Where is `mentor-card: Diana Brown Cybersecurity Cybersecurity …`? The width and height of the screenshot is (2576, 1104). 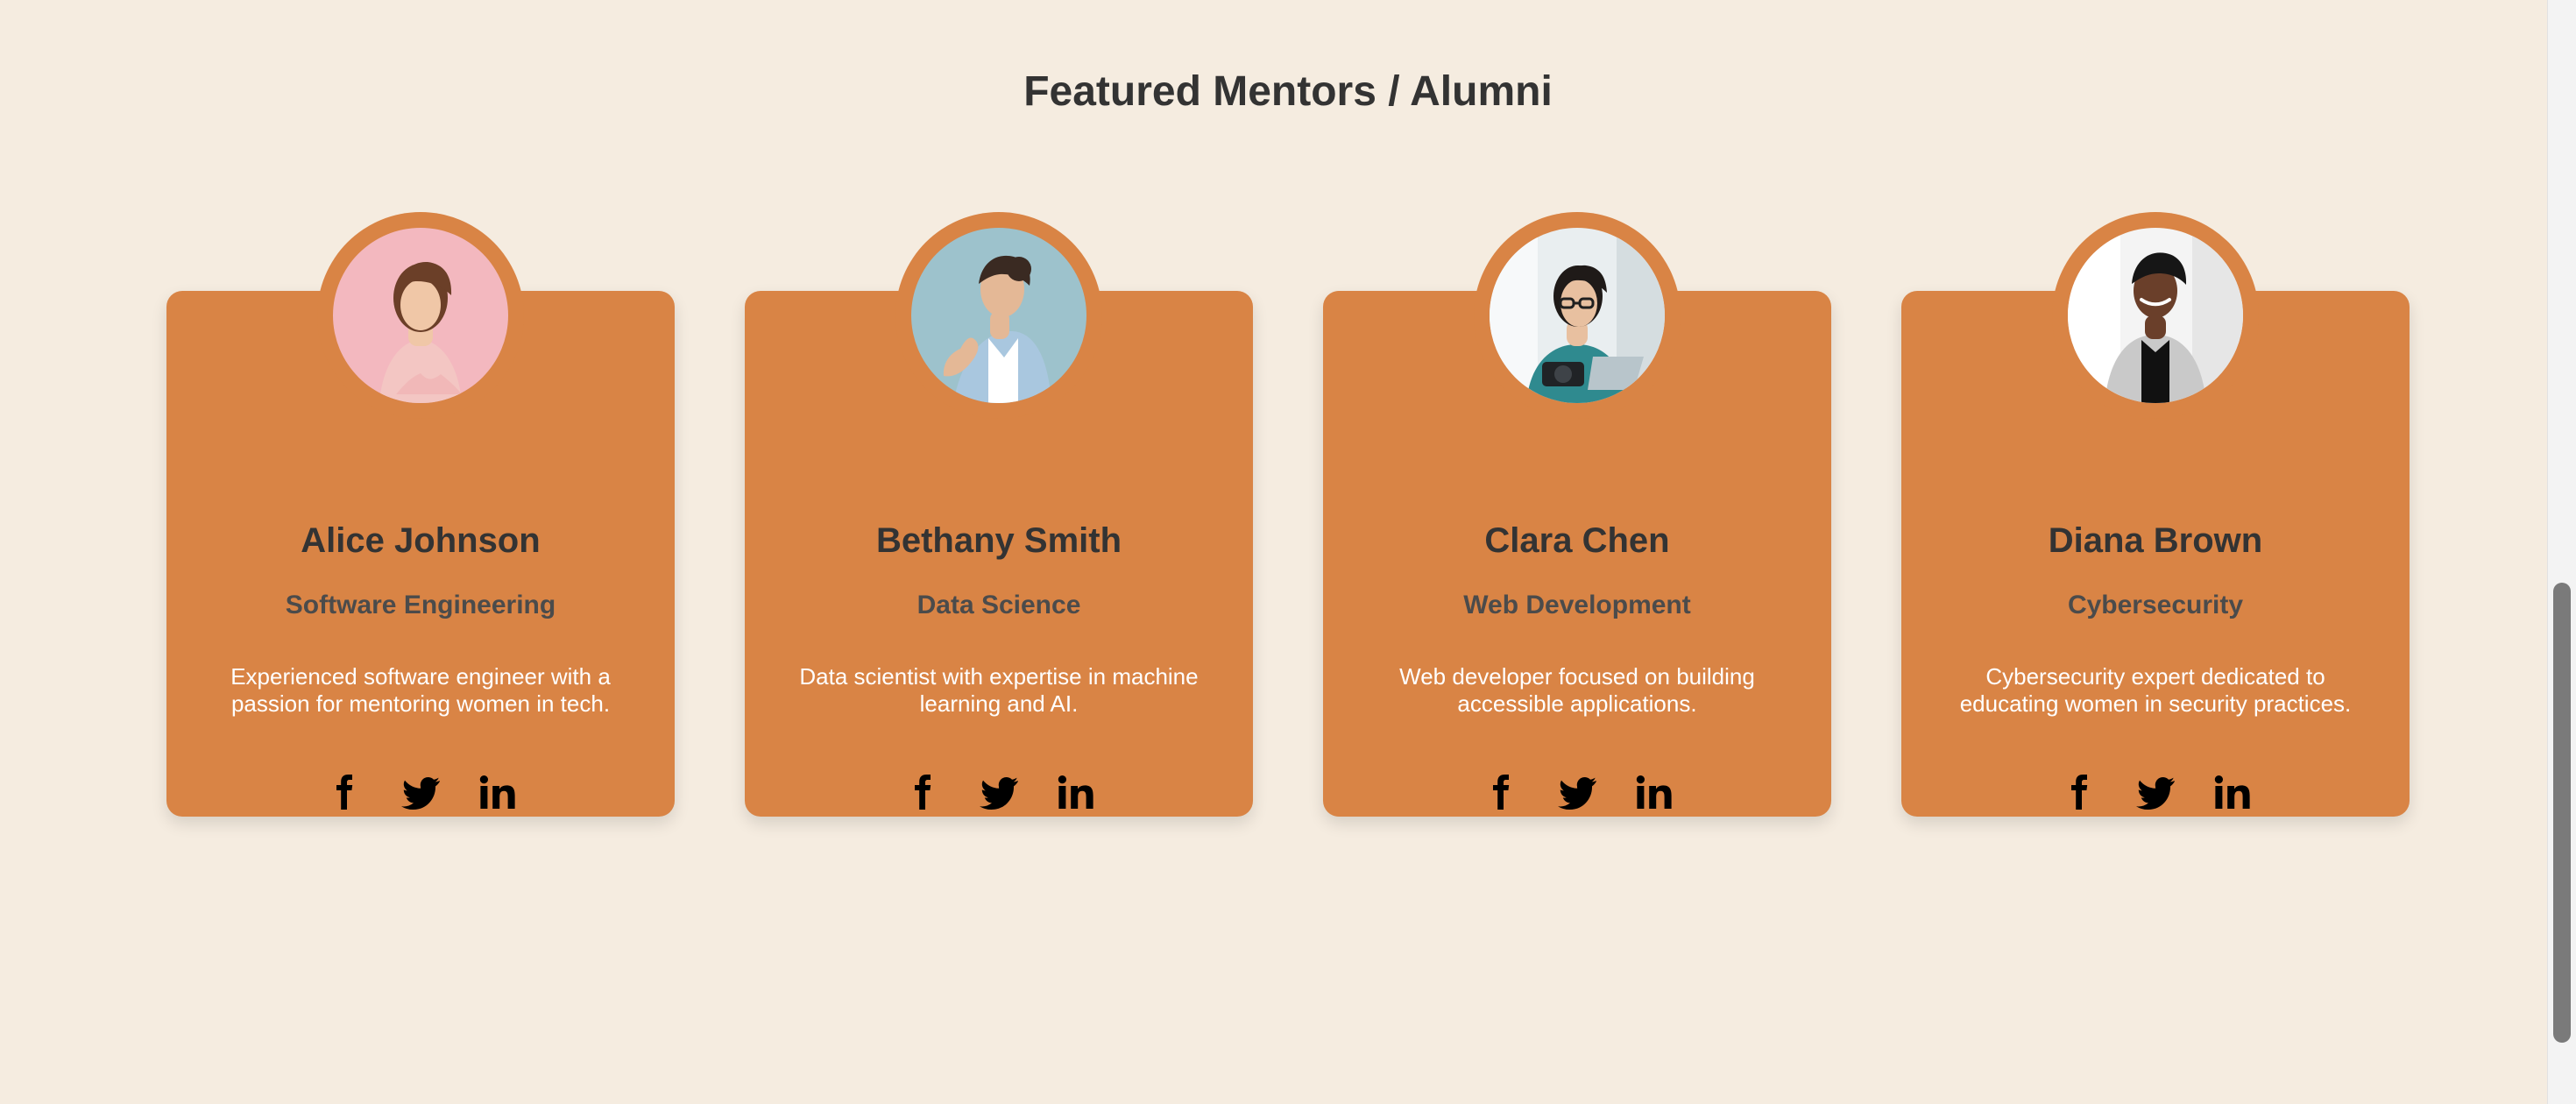 mentor-card: Diana Brown Cybersecurity Cybersecurity … is located at coordinates (2155, 514).